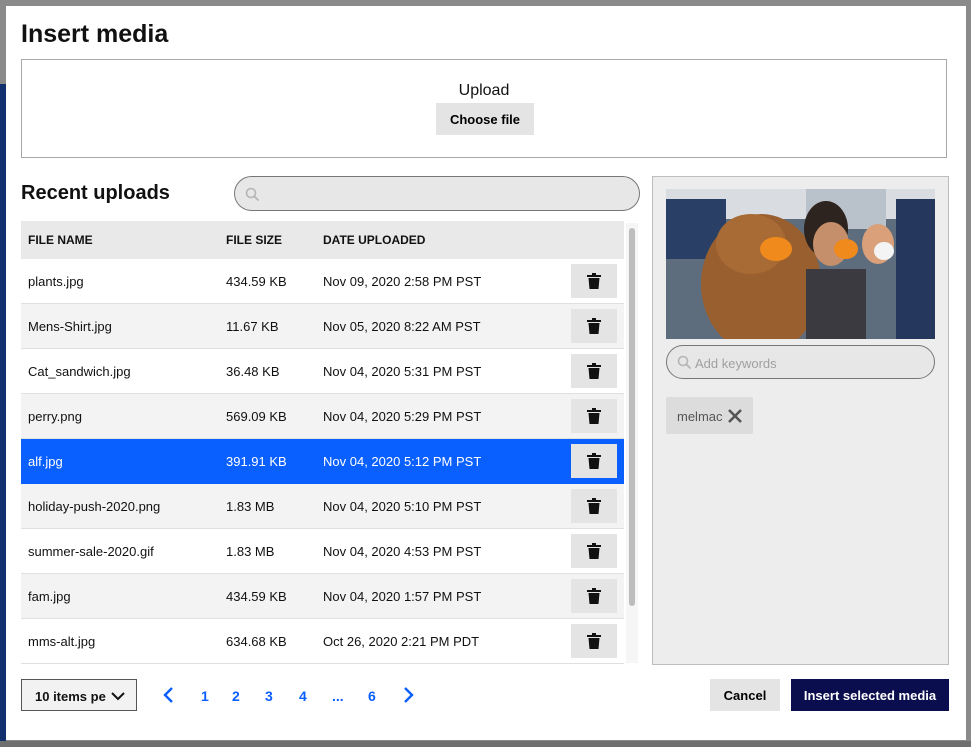  What do you see at coordinates (168, 695) in the screenshot?
I see `chevron-left-icon` at bounding box center [168, 695].